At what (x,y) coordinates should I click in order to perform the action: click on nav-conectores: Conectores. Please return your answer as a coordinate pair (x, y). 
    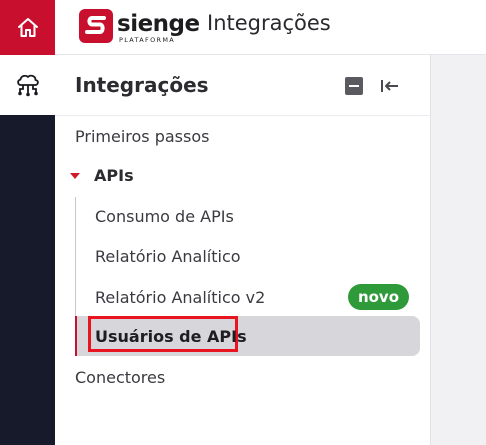
    Looking at the image, I should click on (120, 377).